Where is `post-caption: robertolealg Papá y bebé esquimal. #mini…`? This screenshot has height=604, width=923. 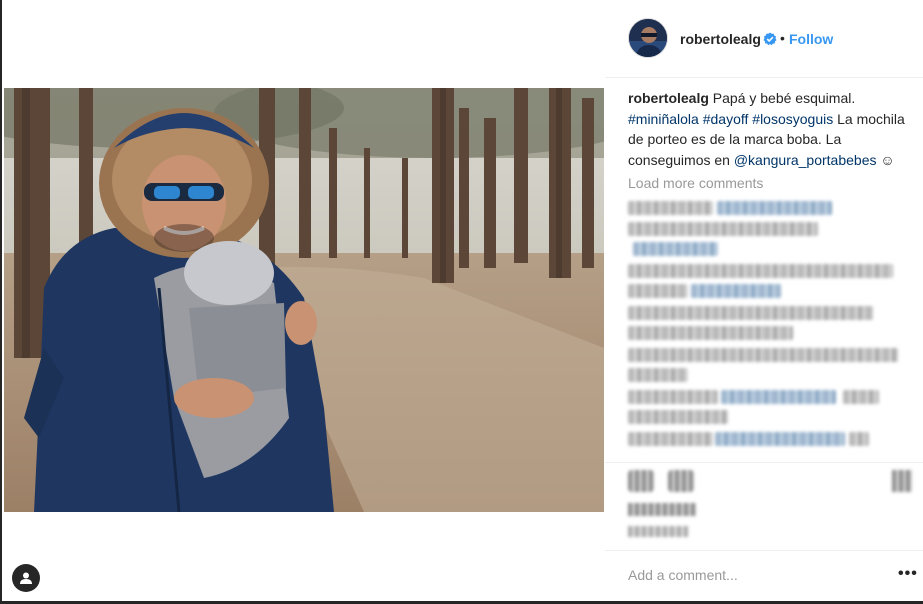
post-caption: robertolealg Papá y bebé esquimal. #mini… is located at coordinates (768, 129).